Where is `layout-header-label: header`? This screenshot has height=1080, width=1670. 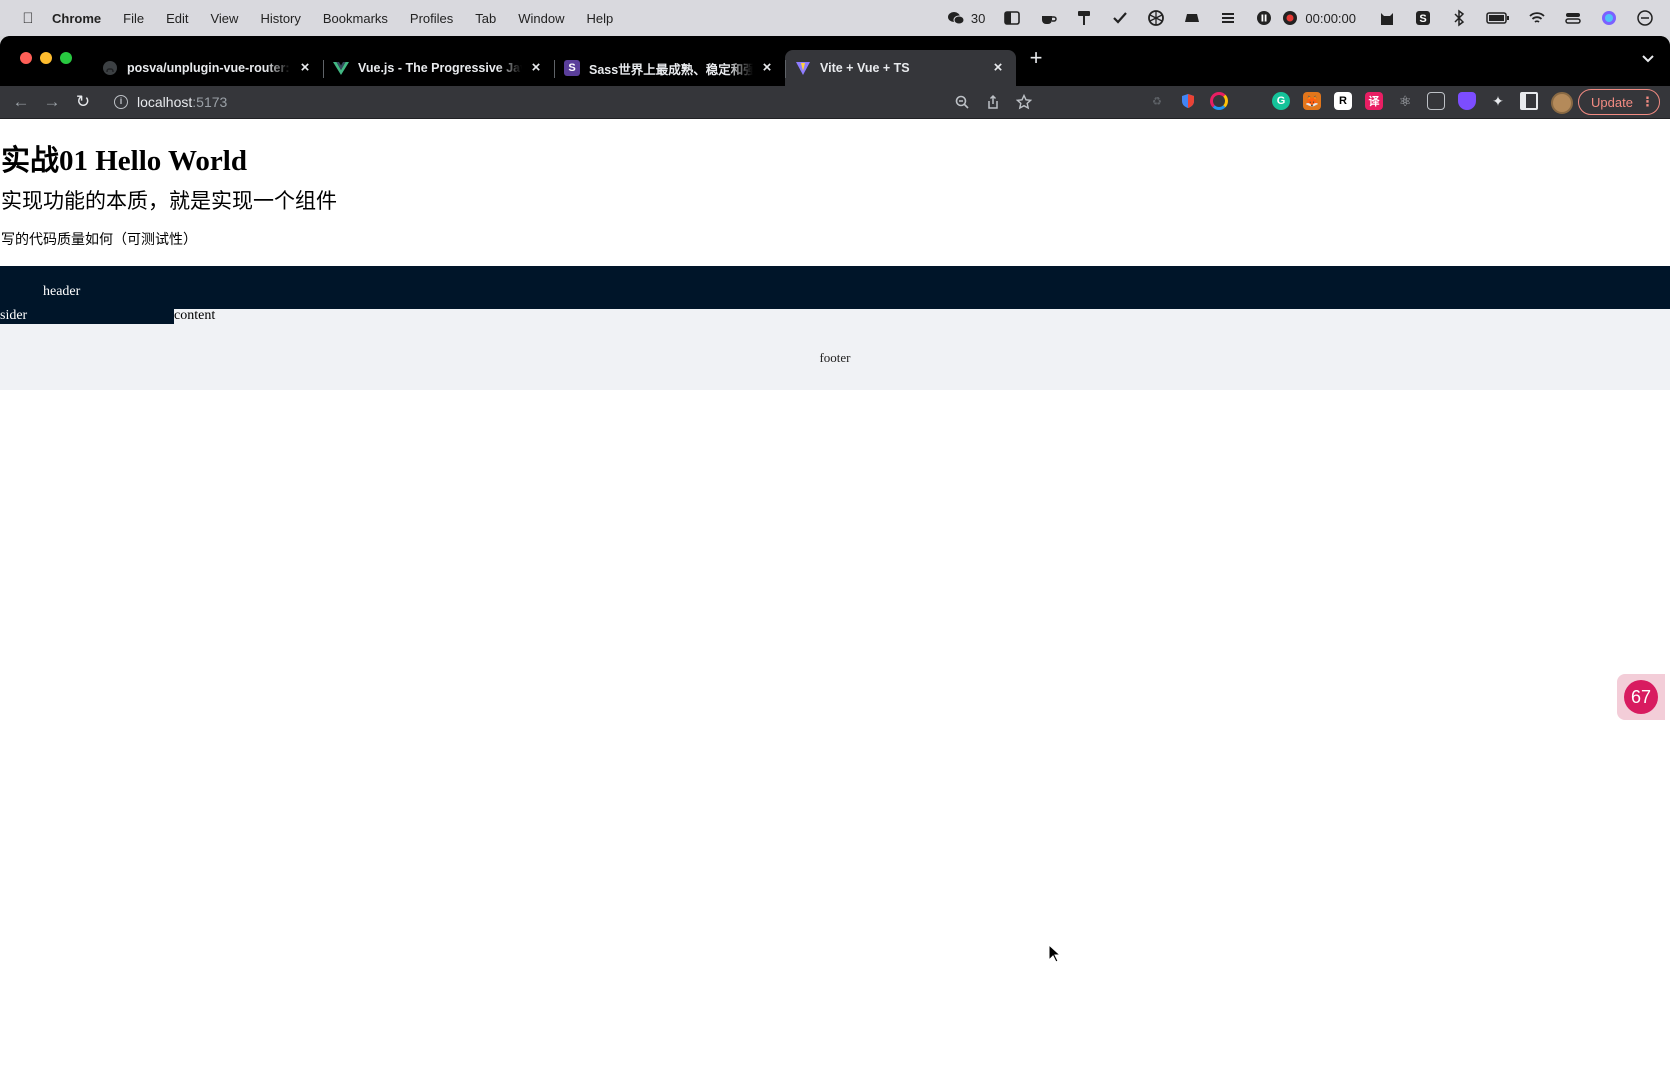 layout-header-label: header is located at coordinates (62, 291).